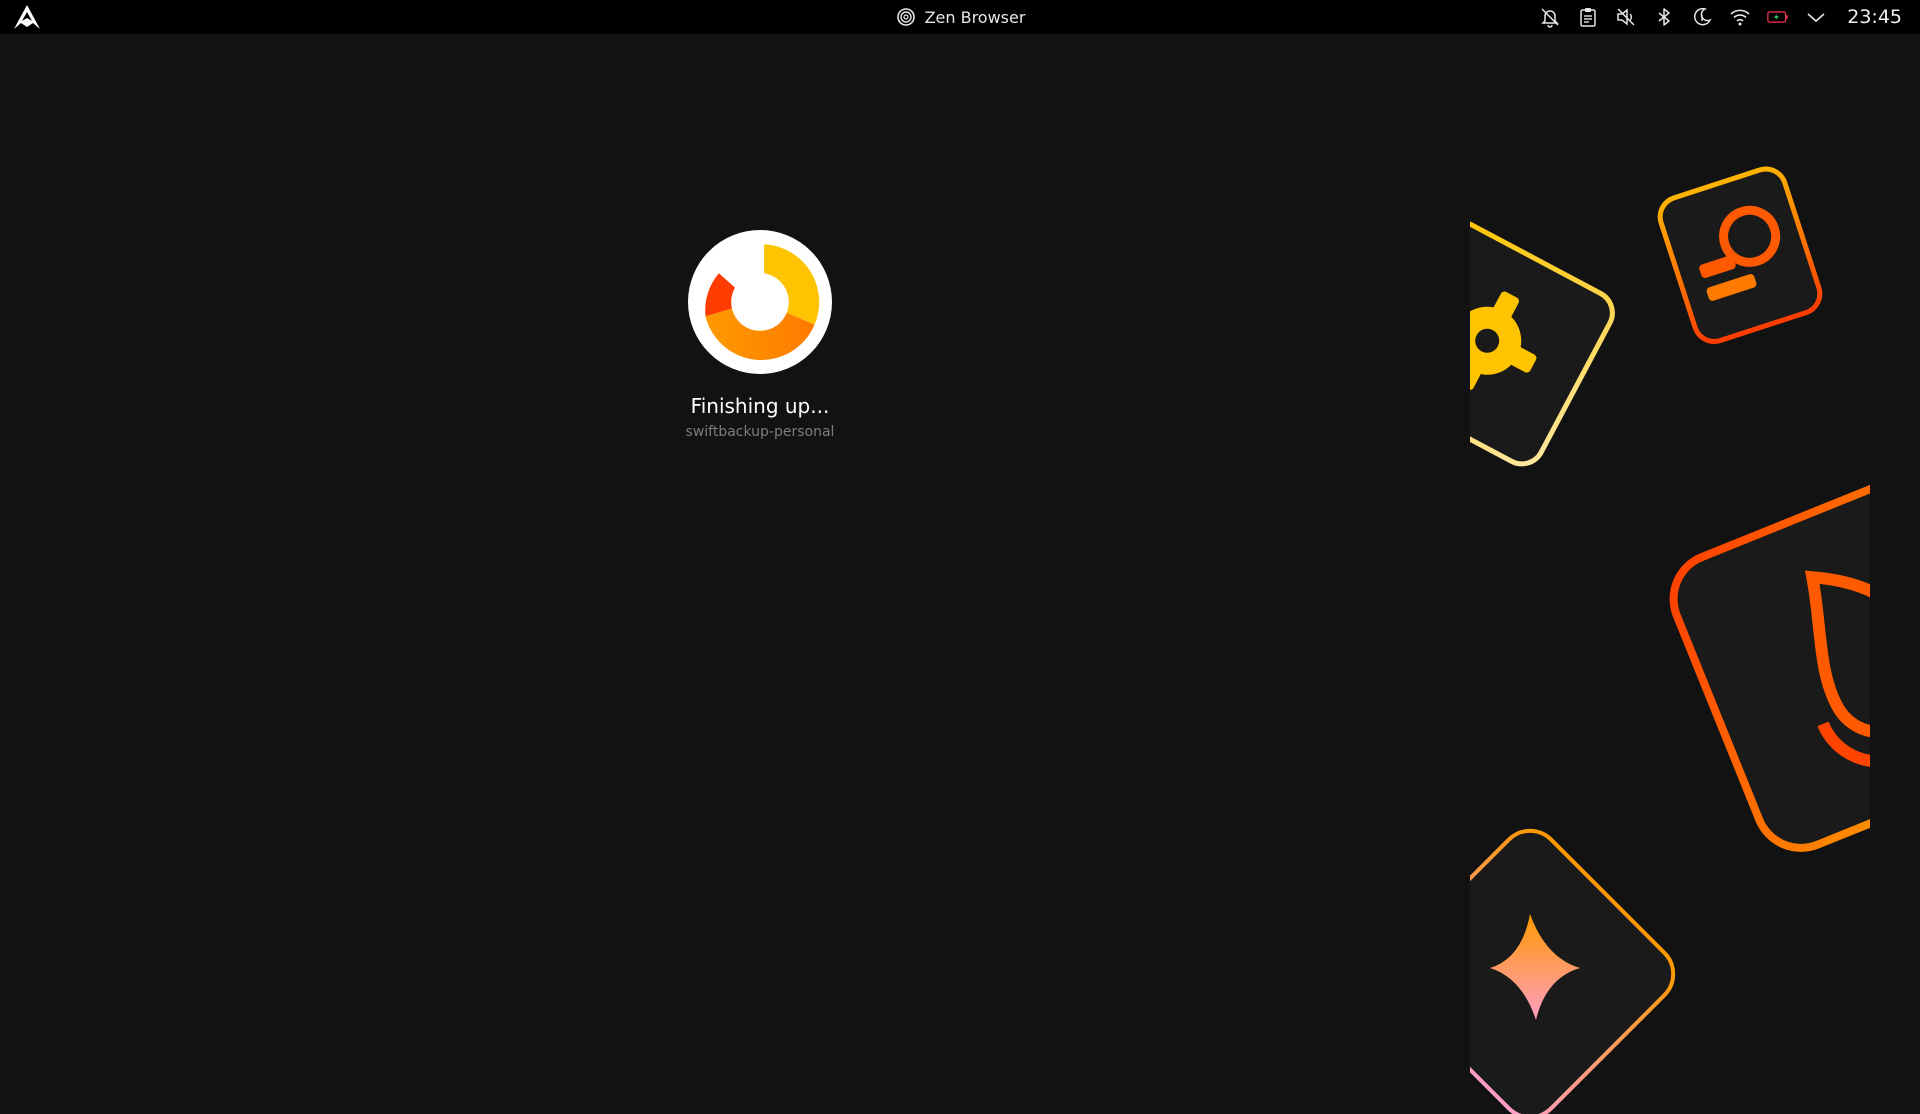  I want to click on chevron-down-icon, so click(1816, 17).